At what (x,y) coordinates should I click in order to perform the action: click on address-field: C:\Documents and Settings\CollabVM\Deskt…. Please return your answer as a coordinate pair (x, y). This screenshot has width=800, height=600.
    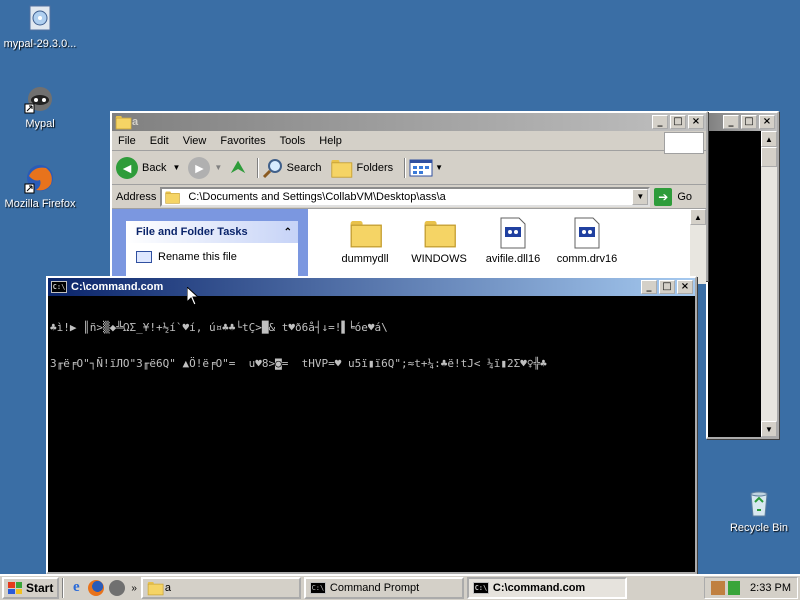
    Looking at the image, I should click on (405, 196).